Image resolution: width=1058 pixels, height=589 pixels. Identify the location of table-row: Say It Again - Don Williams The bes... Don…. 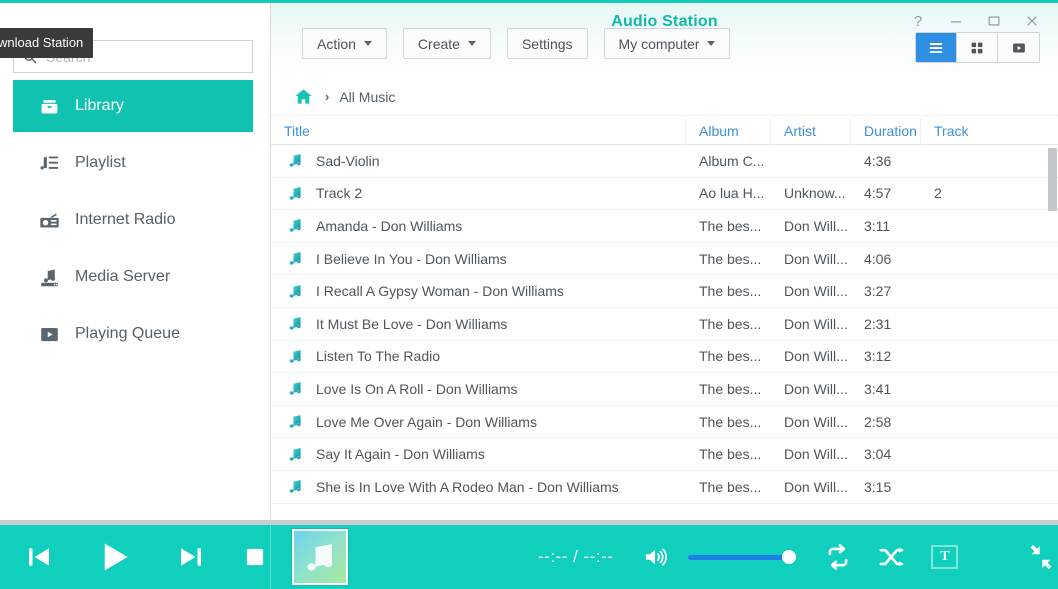
(664, 454).